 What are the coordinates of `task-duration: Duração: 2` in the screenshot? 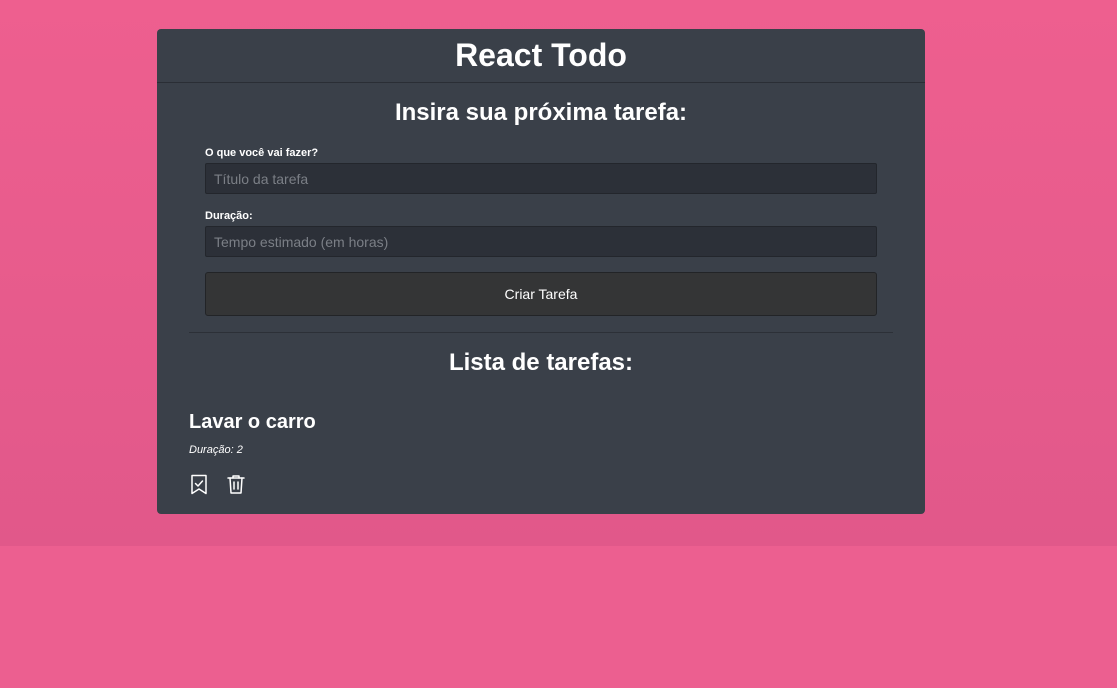 It's located at (216, 450).